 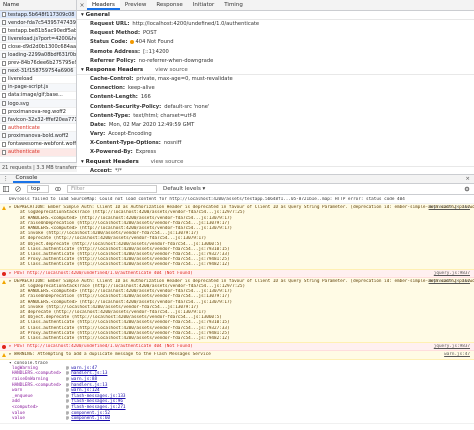 What do you see at coordinates (38, 80) in the screenshot?
I see `request-row: livereload` at bounding box center [38, 80].